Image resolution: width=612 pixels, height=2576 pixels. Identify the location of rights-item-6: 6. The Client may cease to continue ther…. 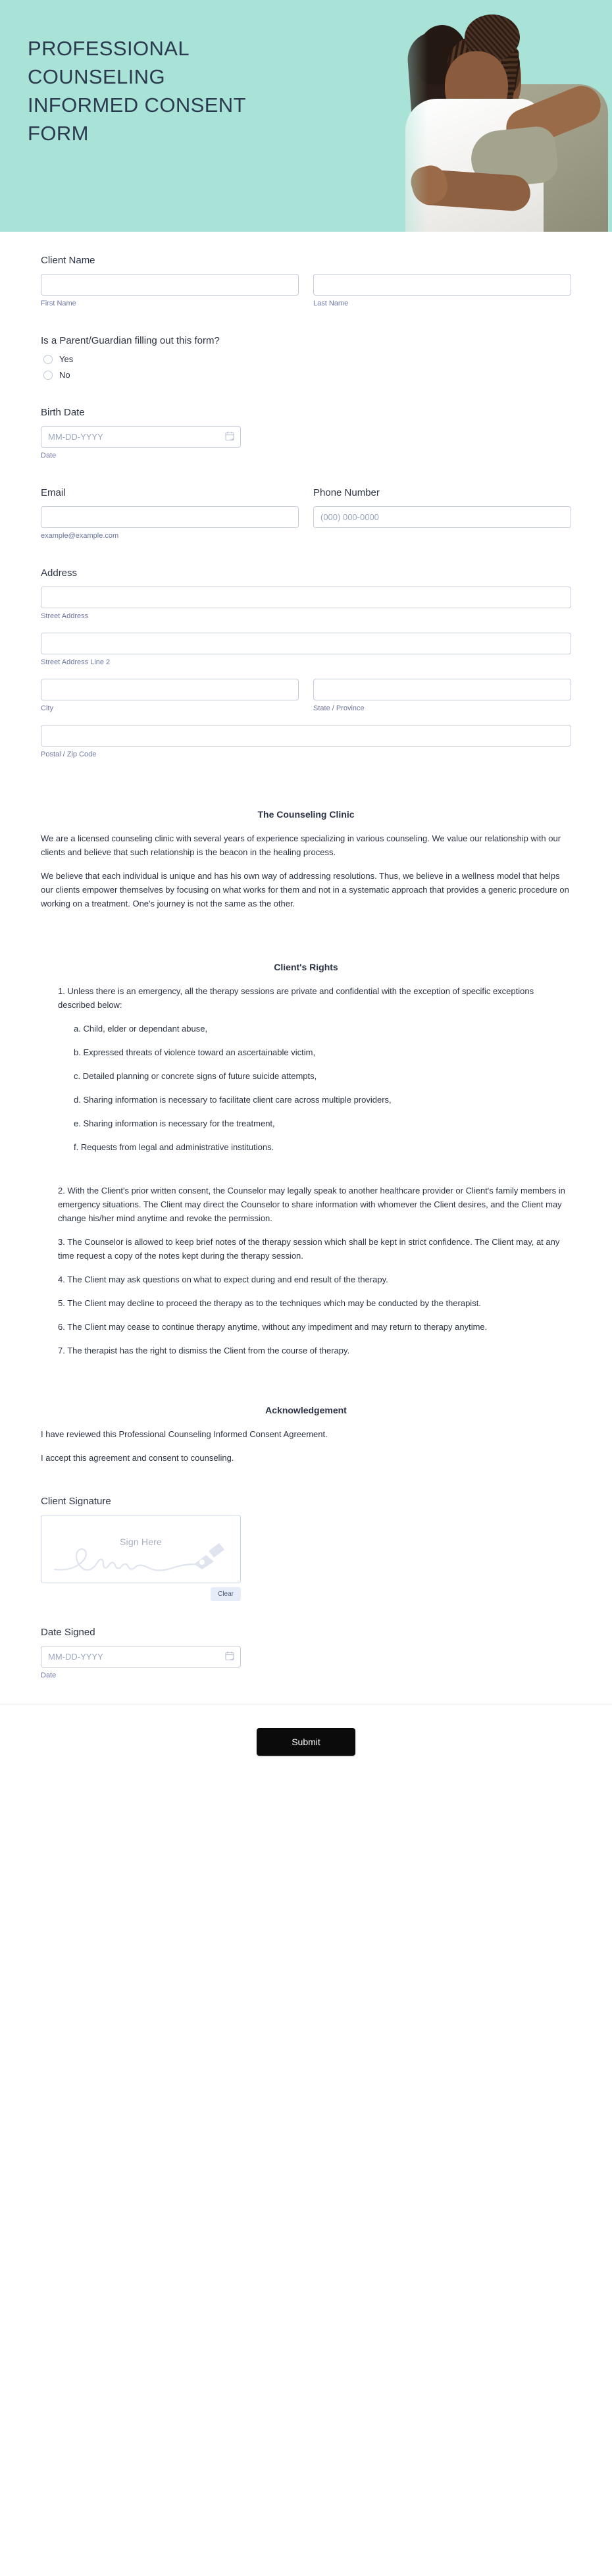
(273, 1327).